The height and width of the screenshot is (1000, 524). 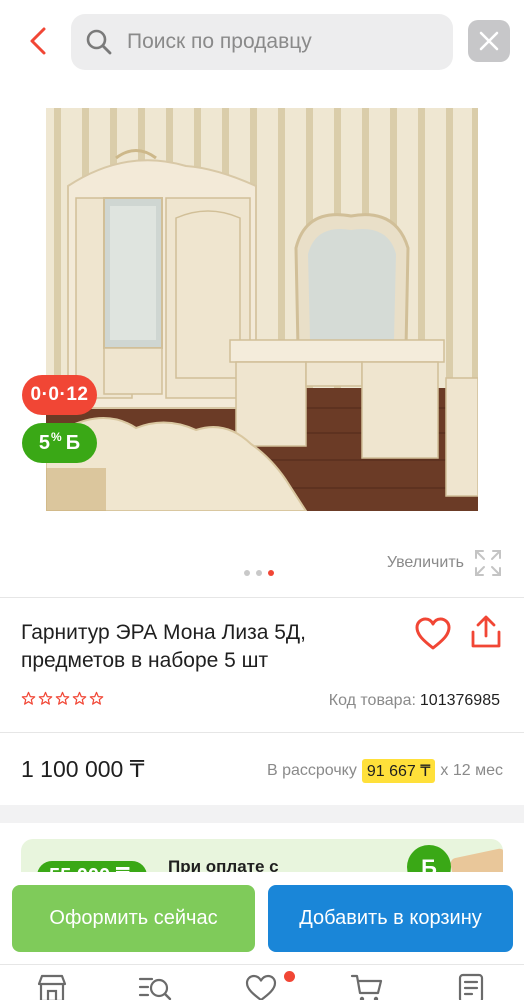 I want to click on installment-prefix: В рассрочку, so click(x=311, y=770).